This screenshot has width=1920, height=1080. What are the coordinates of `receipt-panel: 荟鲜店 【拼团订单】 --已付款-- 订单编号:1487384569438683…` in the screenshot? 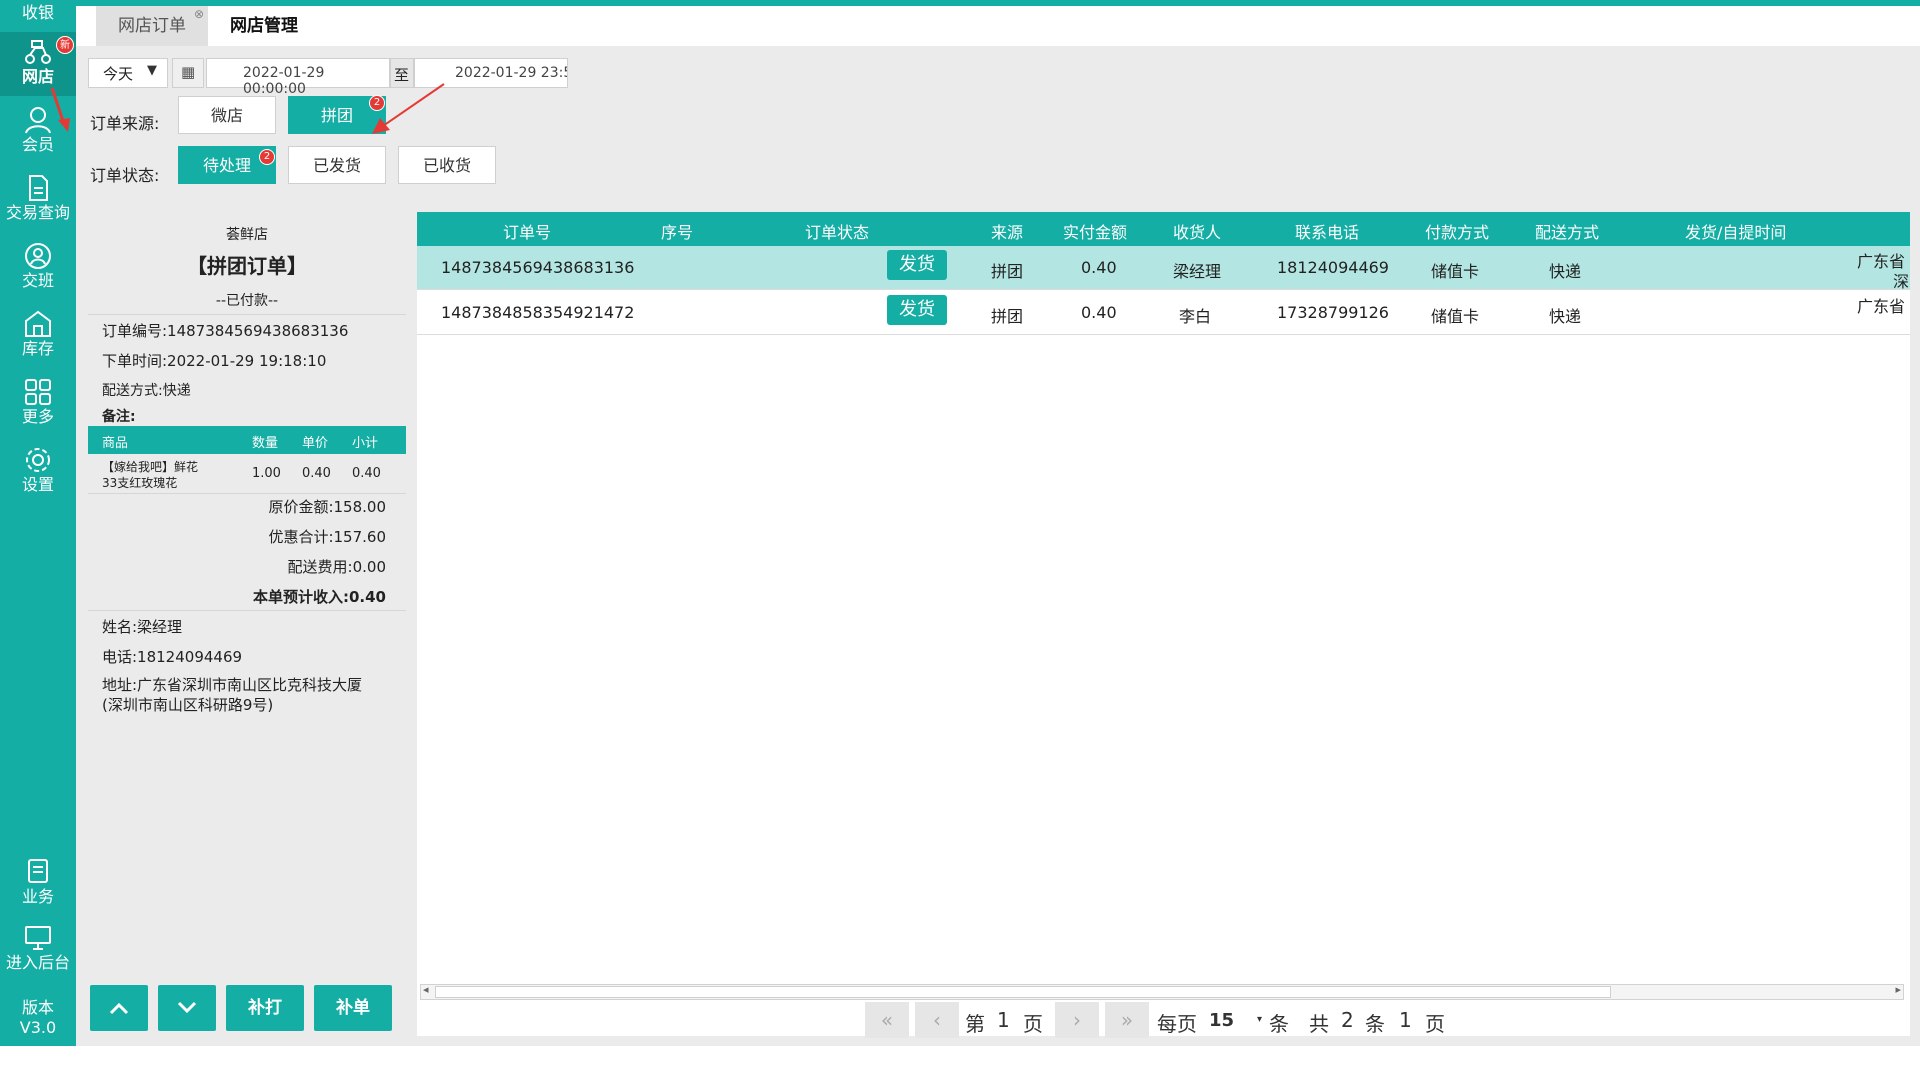 It's located at (247, 592).